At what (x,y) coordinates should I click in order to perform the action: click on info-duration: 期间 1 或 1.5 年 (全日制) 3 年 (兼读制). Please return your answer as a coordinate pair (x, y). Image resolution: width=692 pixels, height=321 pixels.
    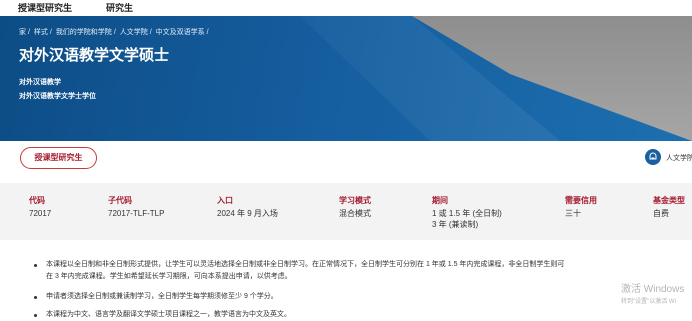
    Looking at the image, I should click on (467, 212).